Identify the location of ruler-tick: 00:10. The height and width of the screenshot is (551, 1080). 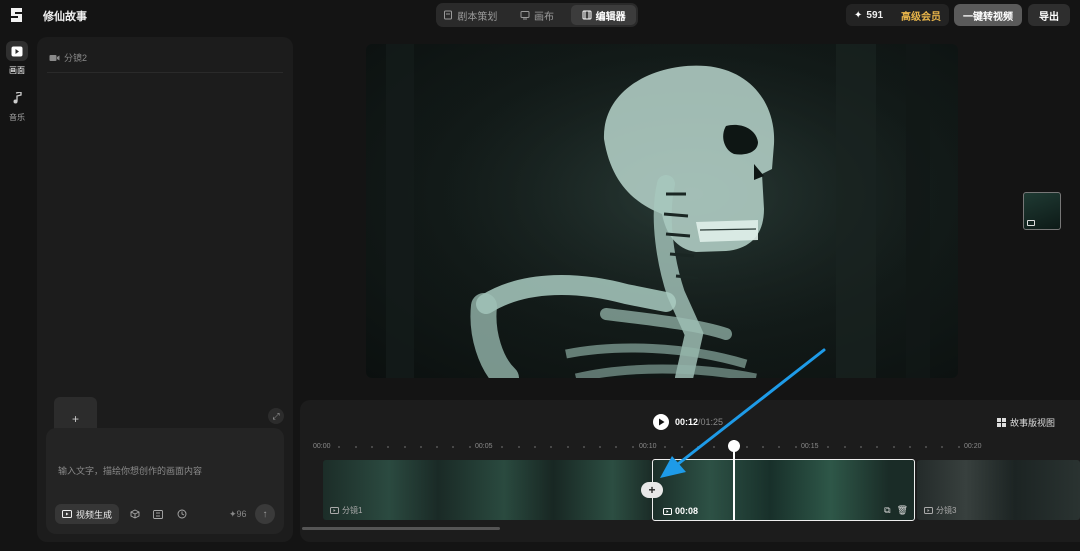
(648, 446).